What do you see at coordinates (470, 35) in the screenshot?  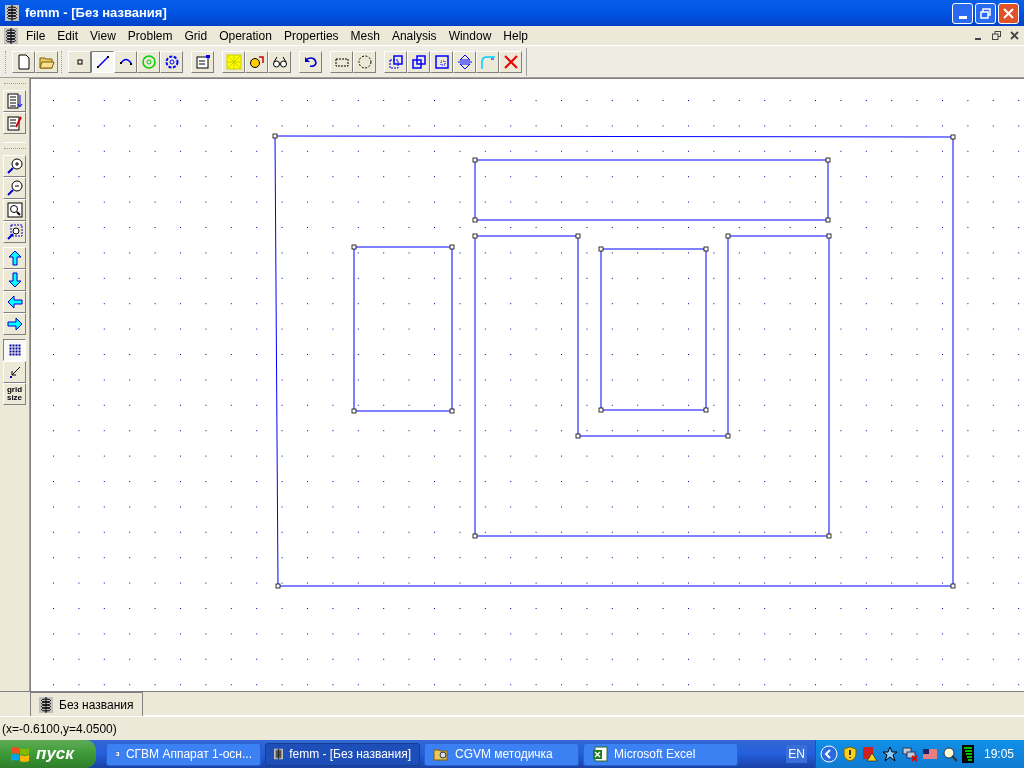 I see `menu-item: Window` at bounding box center [470, 35].